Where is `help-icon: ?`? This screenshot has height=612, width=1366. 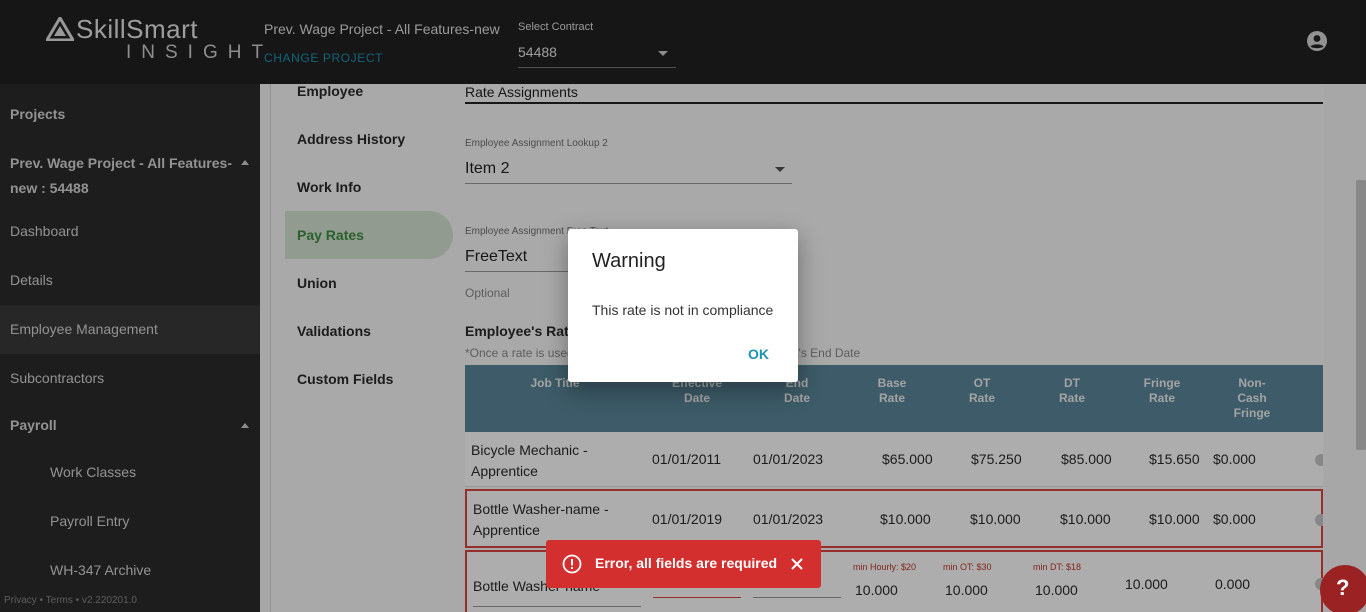
help-icon: ? is located at coordinates (1343, 587).